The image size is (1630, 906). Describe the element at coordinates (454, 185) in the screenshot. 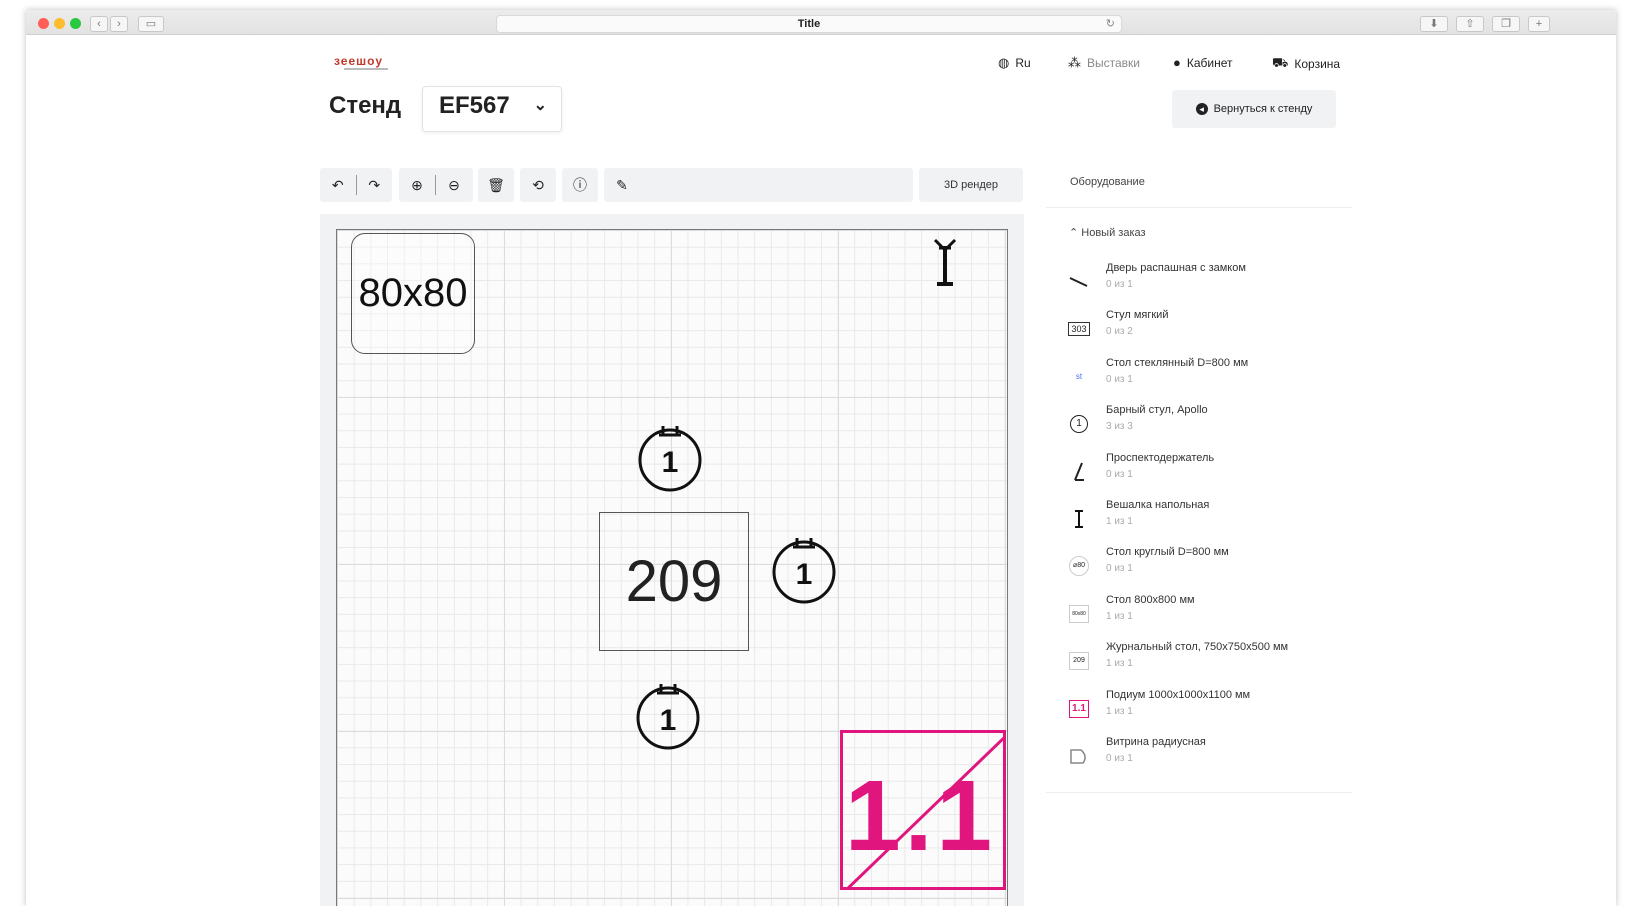

I see `zoom-out-icon: ⊖` at that location.